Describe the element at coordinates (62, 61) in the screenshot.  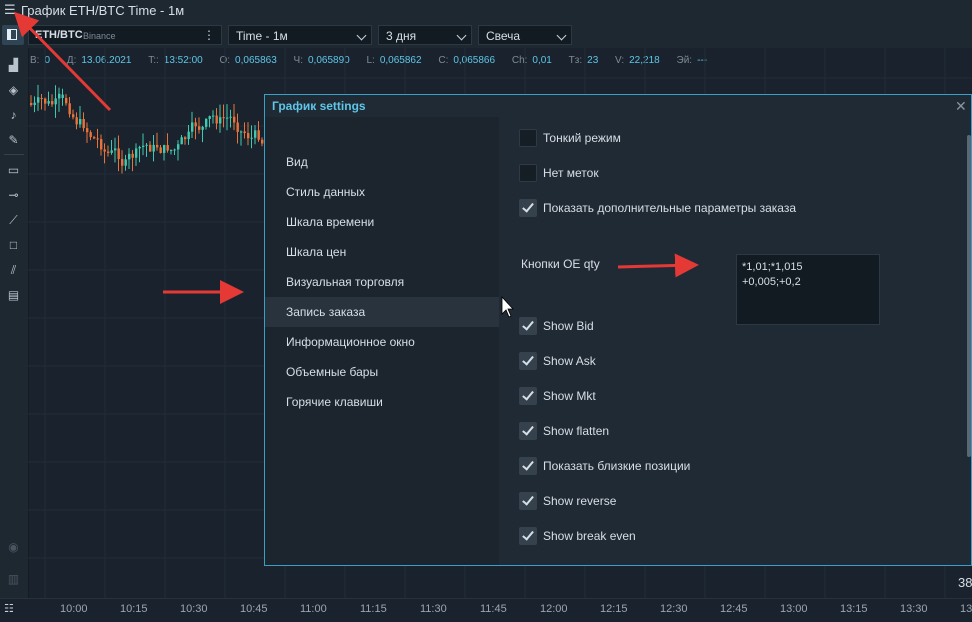
I see `arrow-to-menu` at that location.